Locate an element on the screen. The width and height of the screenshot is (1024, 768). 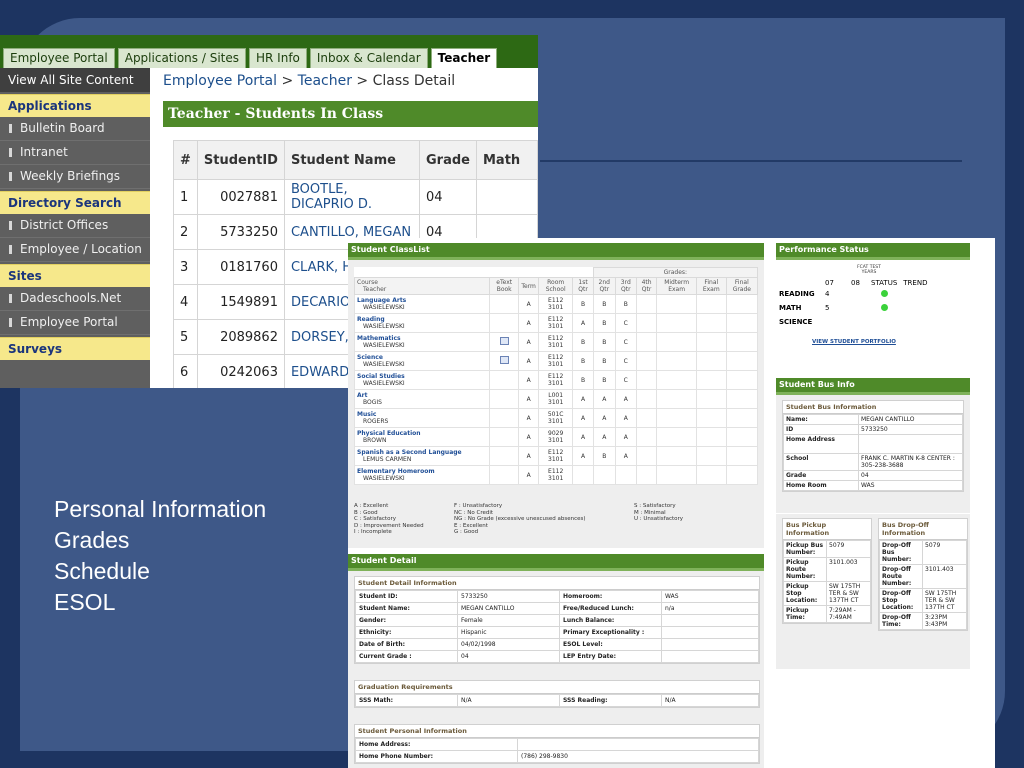
view-all-link: View All Site Content is located at coordinates (75, 80).